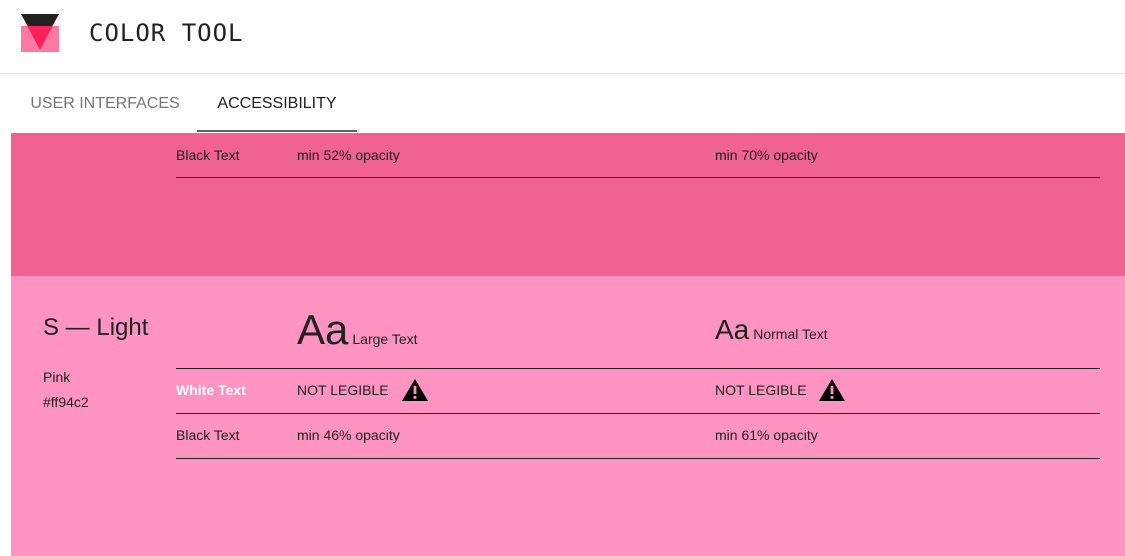 The width and height of the screenshot is (1125, 556). I want to click on black-text-large-opacity: min 46% opacity, so click(348, 435).